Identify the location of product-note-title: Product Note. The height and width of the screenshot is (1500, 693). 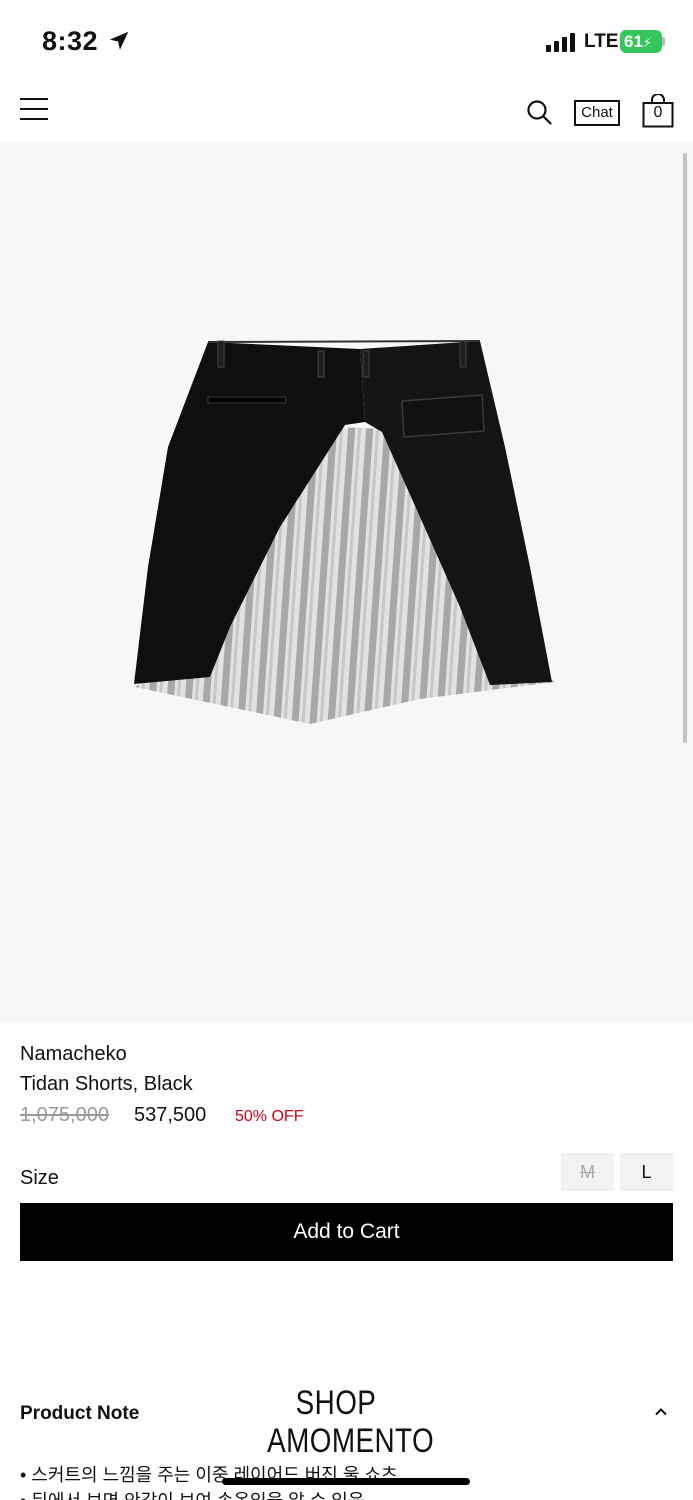
(79, 1414).